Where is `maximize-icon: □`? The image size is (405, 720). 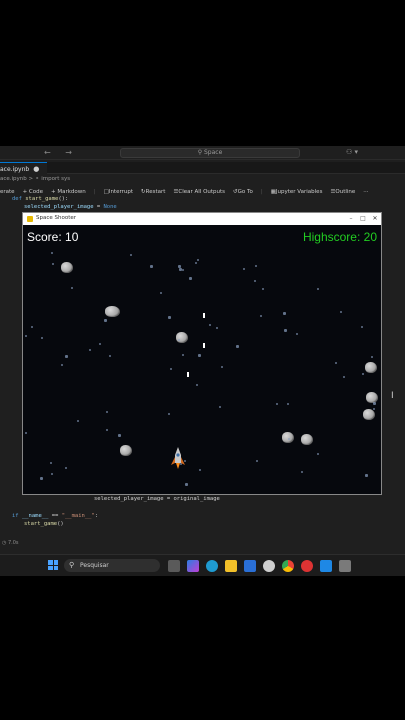 maximize-icon: □ is located at coordinates (363, 219).